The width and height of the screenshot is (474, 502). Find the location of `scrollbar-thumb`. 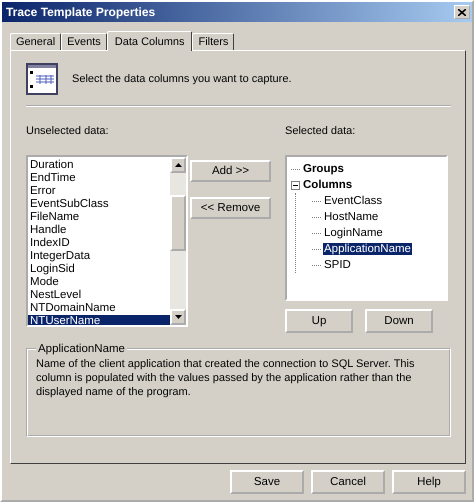

scrollbar-thumb is located at coordinates (178, 223).